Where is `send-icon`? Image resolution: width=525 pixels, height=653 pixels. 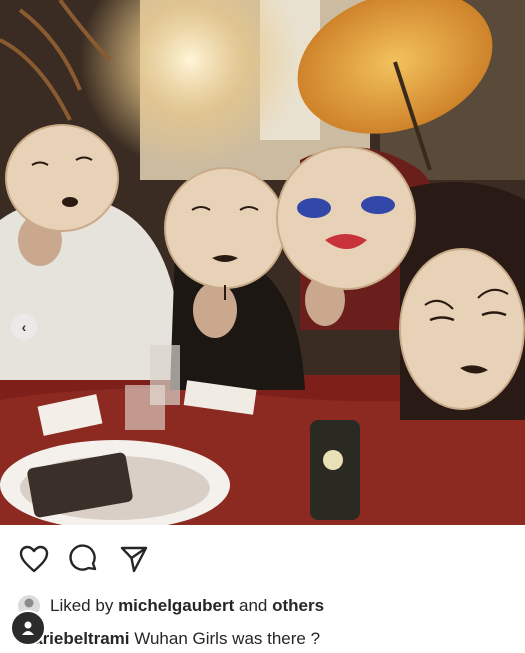 send-icon is located at coordinates (134, 559).